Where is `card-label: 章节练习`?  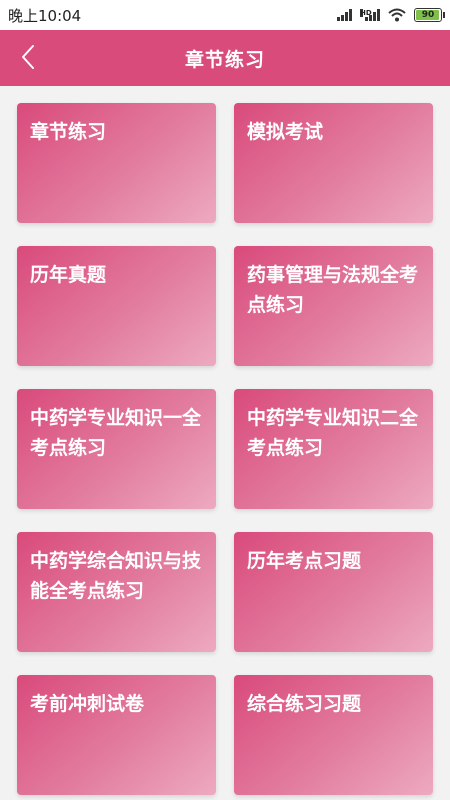 card-label: 章节练习 is located at coordinates (68, 132).